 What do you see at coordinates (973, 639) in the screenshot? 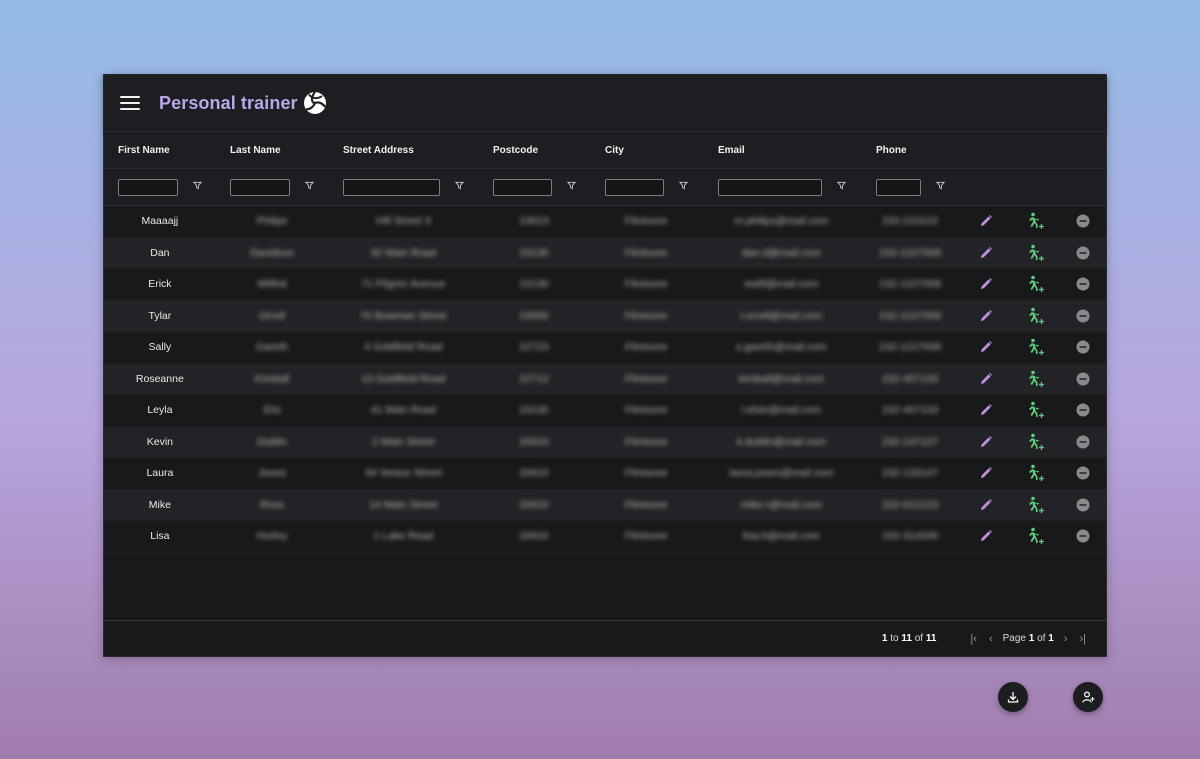
I see `first-page-icon: |‹` at bounding box center [973, 639].